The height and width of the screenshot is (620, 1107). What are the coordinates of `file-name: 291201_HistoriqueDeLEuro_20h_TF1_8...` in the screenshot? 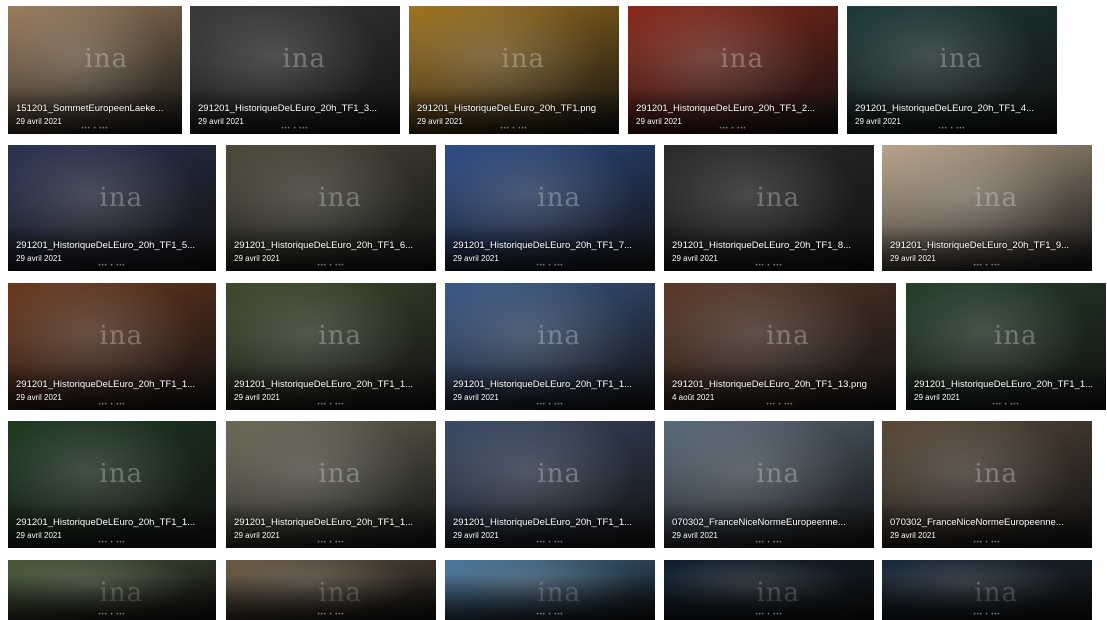 It's located at (762, 245).